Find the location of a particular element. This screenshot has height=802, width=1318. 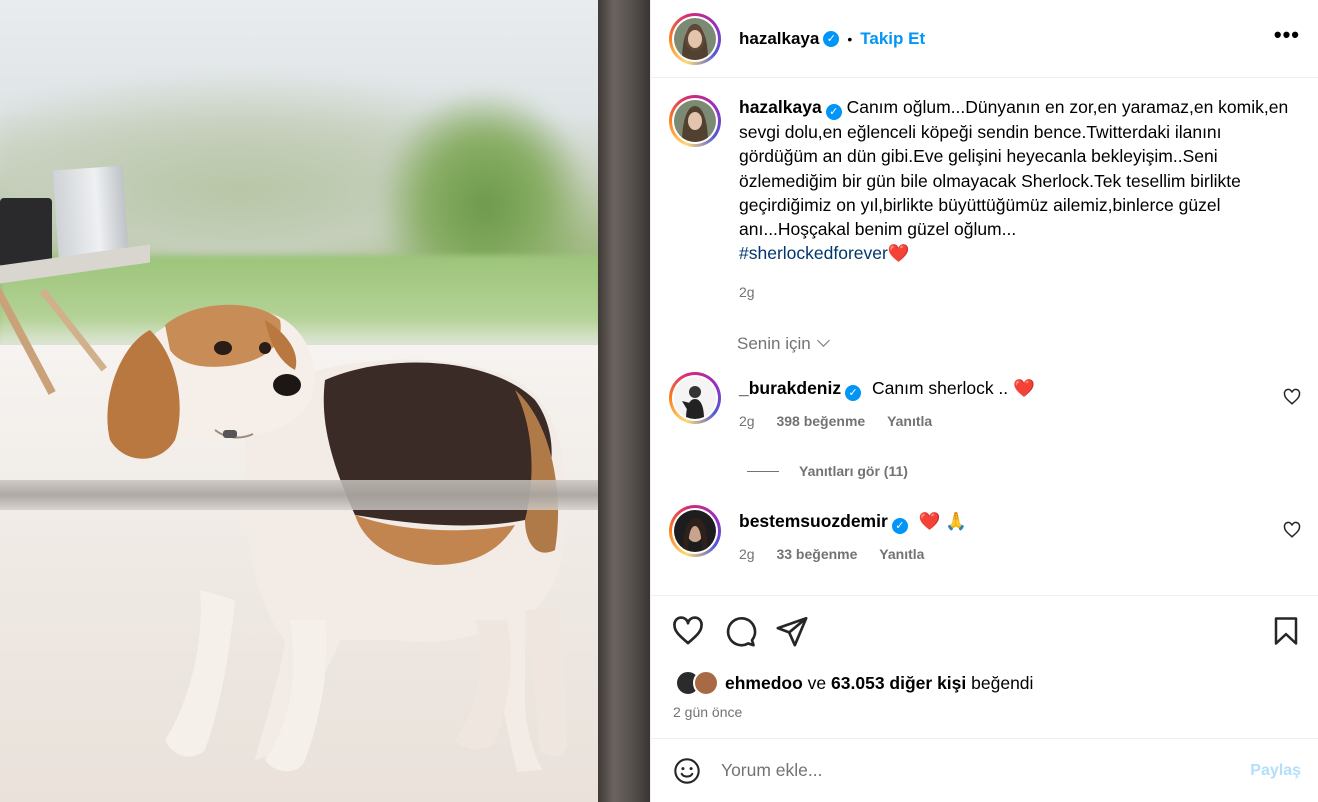

comment-meta: 2g 398 beğenme Yanıtla is located at coordinates (1011, 421).